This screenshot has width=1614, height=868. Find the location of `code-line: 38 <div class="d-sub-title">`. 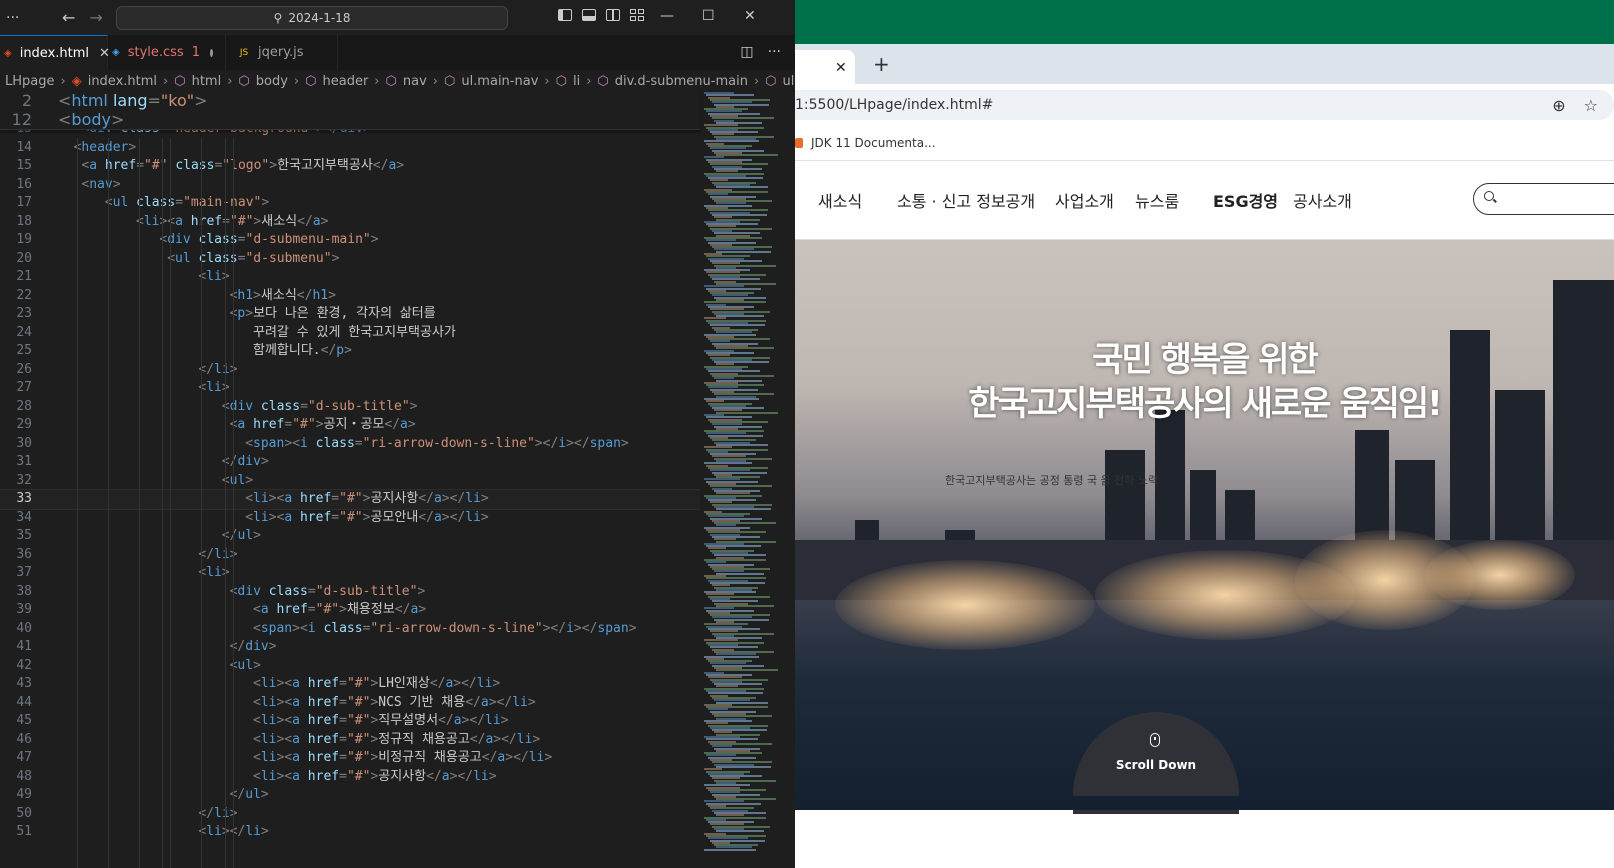

code-line: 38 <div class="d-sub-title"> is located at coordinates (350, 592).